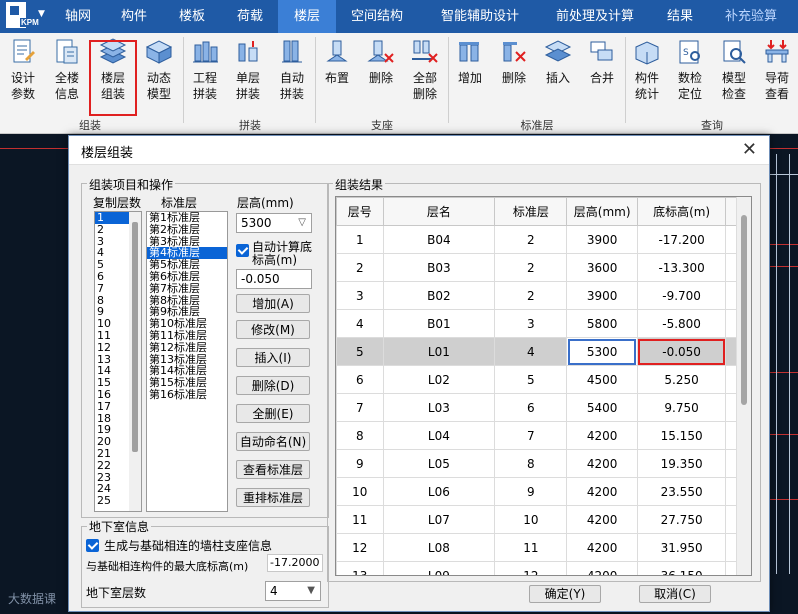 The image size is (798, 614). Describe the element at coordinates (480, 16) in the screenshot. I see `menu-smart-design: 智能辅助设计` at that location.